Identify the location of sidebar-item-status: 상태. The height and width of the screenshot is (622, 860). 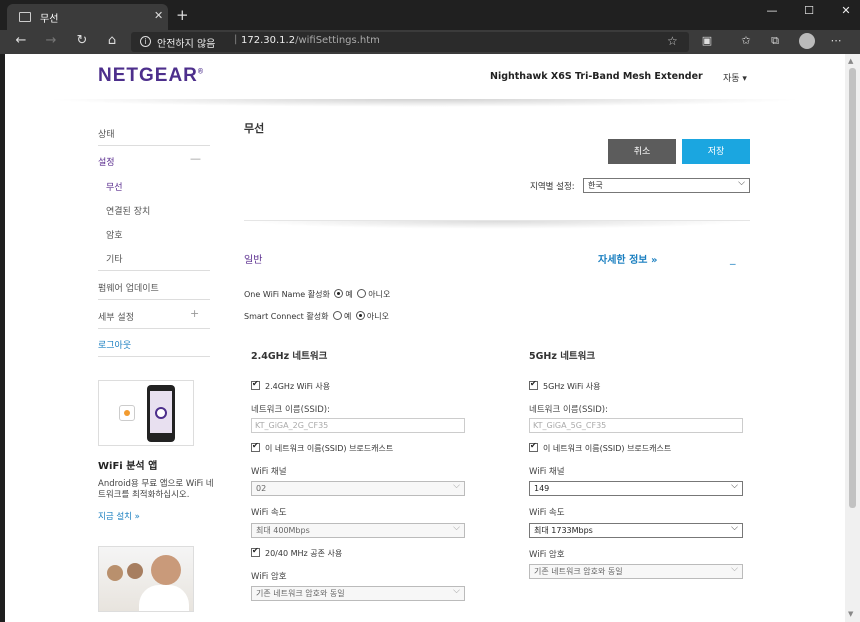
(106, 133).